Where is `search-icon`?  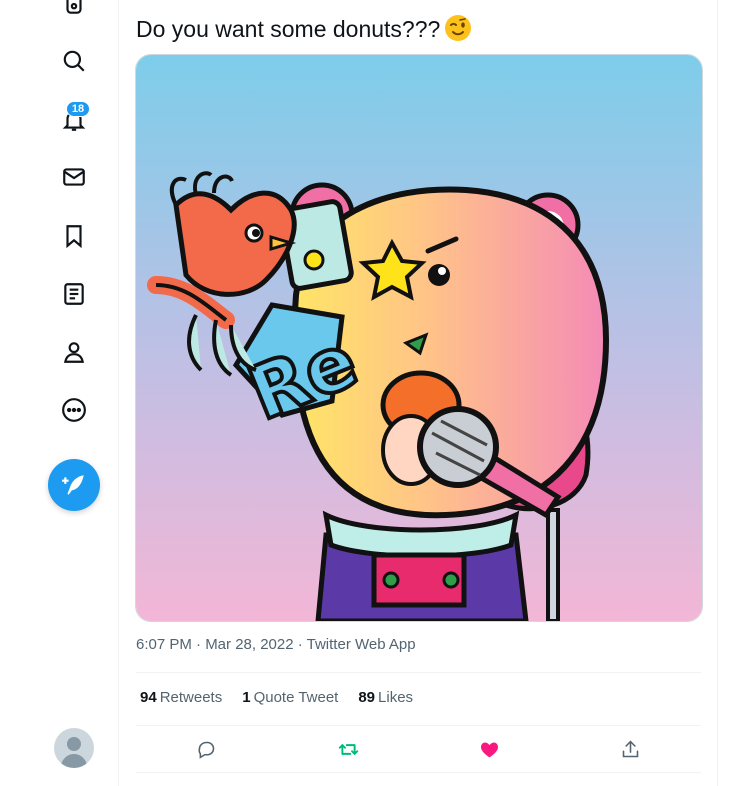 search-icon is located at coordinates (74, 61).